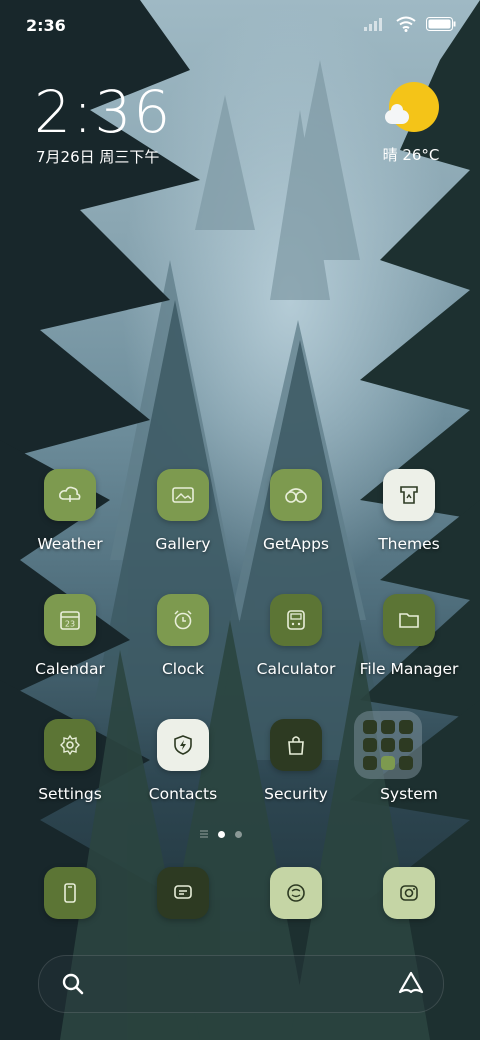 Image resolution: width=480 pixels, height=1040 pixels. I want to click on app-themes: Themes, so click(409, 511).